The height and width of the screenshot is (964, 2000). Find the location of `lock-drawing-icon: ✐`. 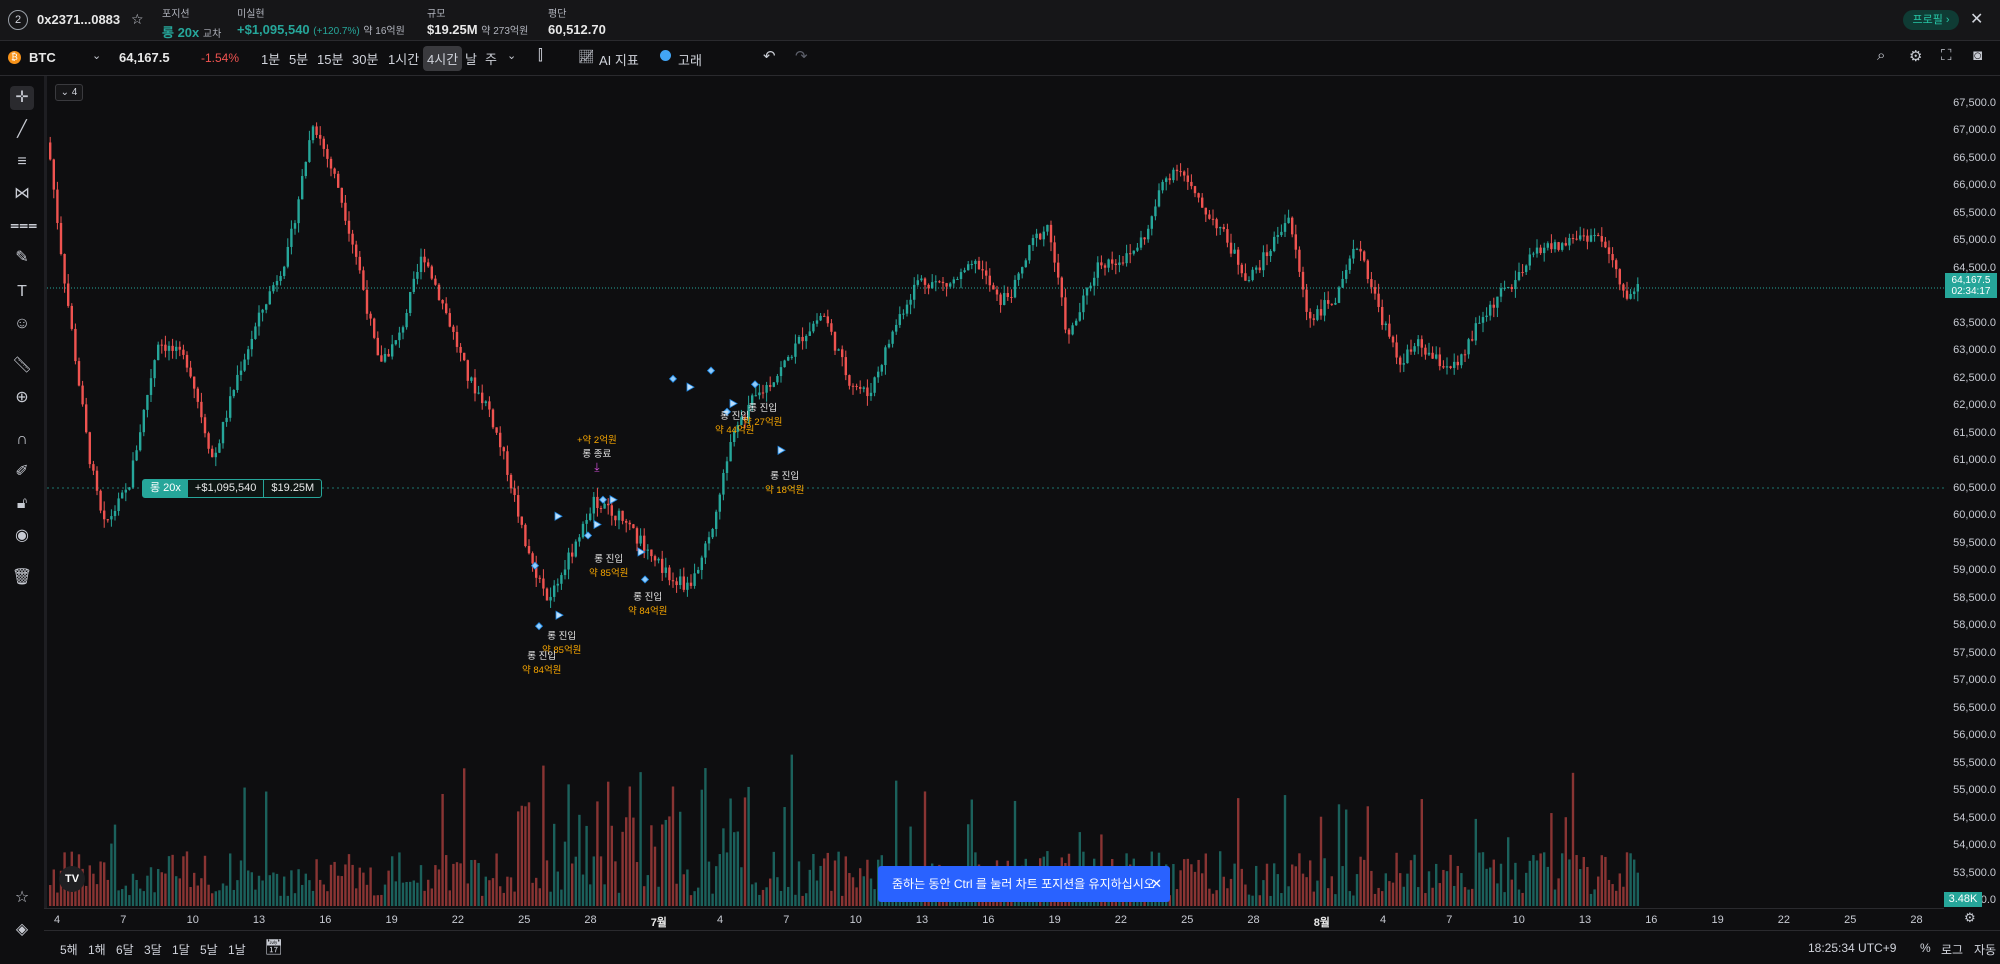

lock-drawing-icon: ✐ is located at coordinates (22, 472).